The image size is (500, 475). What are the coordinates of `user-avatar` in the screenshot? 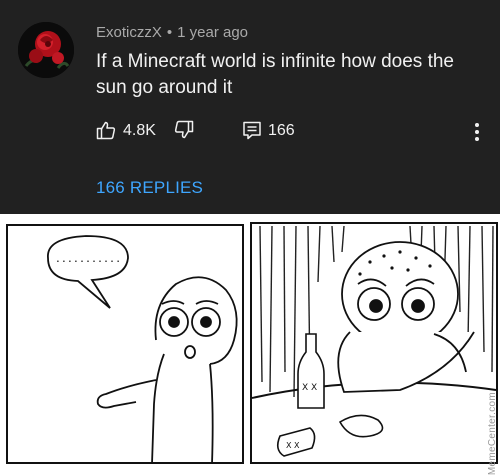 It's located at (46, 50).